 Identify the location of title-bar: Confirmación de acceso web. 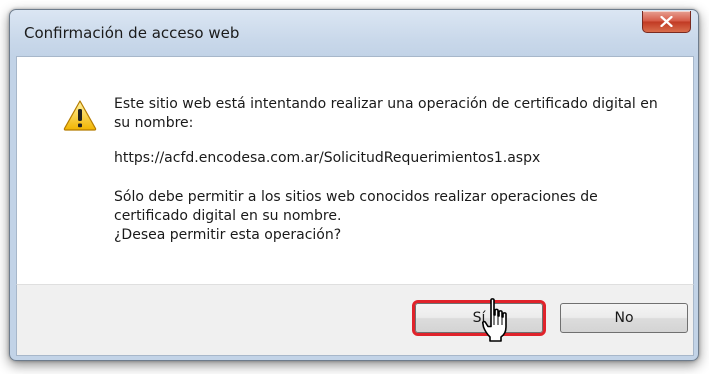
(354, 33).